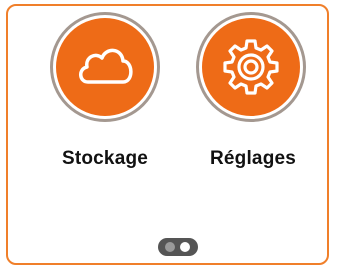 The height and width of the screenshot is (271, 337). I want to click on storage-icon-disc, so click(105, 67).